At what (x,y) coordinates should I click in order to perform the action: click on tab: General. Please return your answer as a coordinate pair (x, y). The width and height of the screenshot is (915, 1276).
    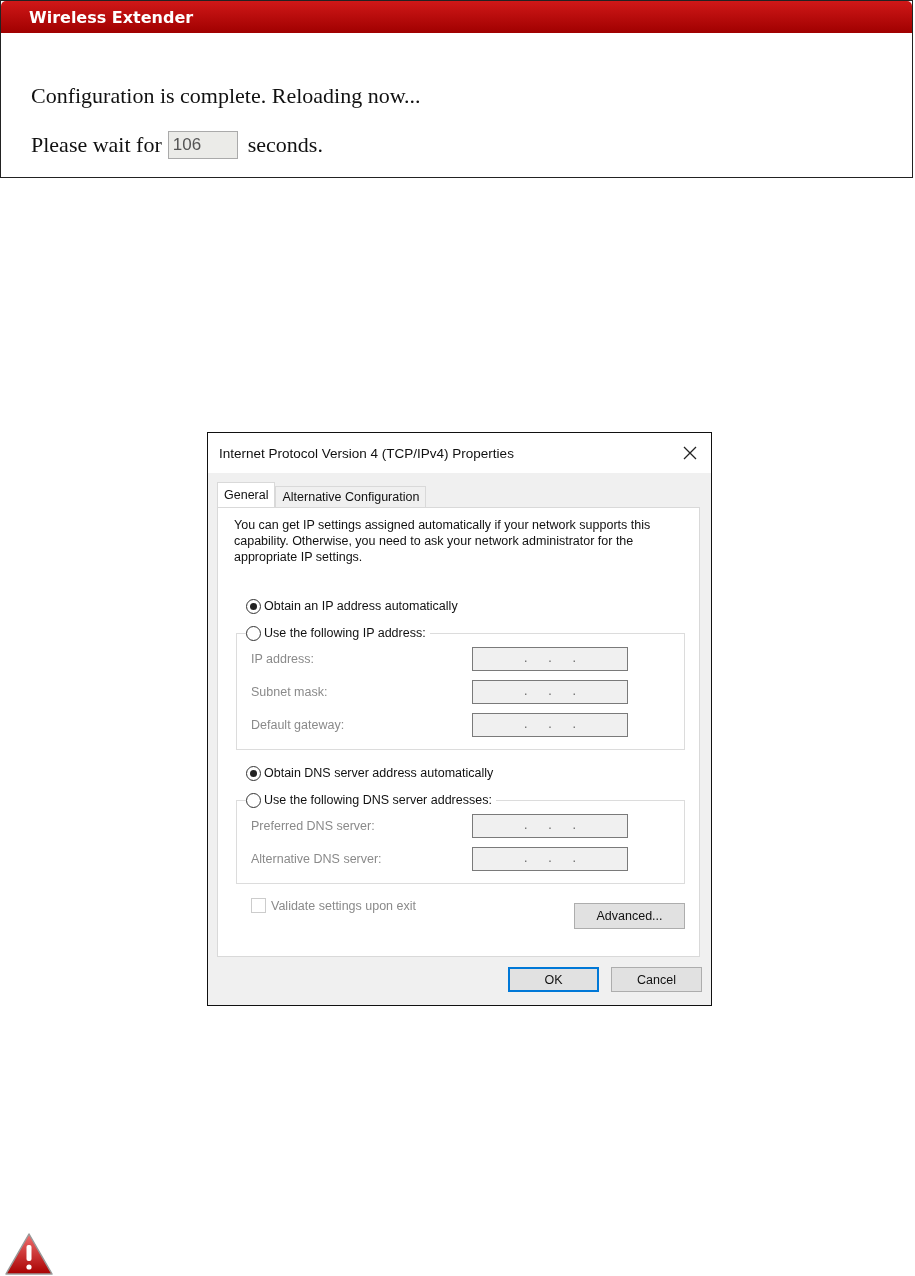
    Looking at the image, I should click on (246, 494).